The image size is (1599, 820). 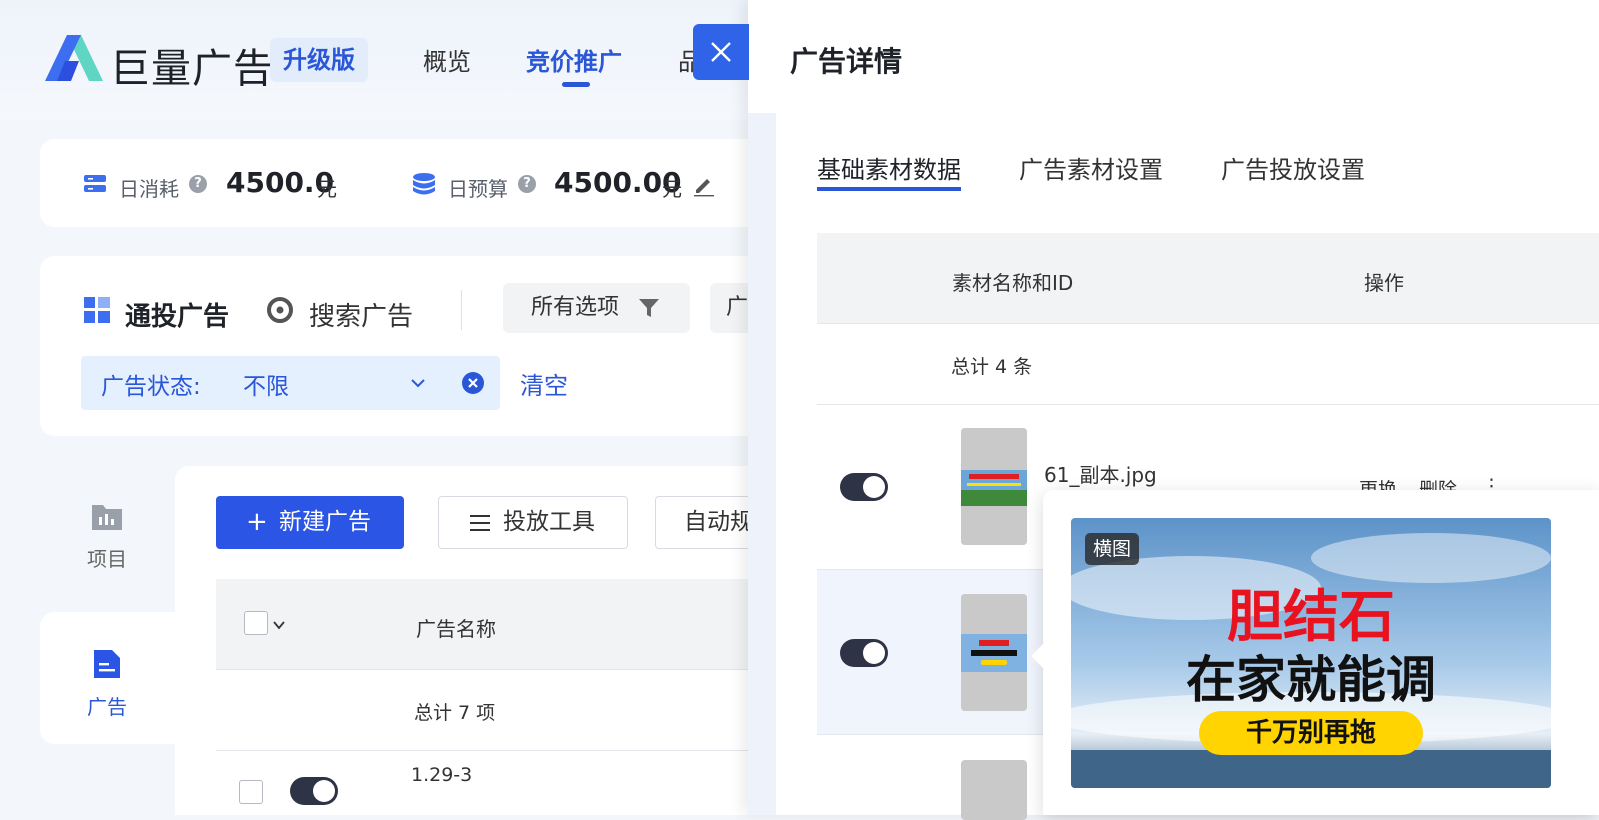 What do you see at coordinates (544, 383) in the screenshot?
I see `clear-filter-link: 清空` at bounding box center [544, 383].